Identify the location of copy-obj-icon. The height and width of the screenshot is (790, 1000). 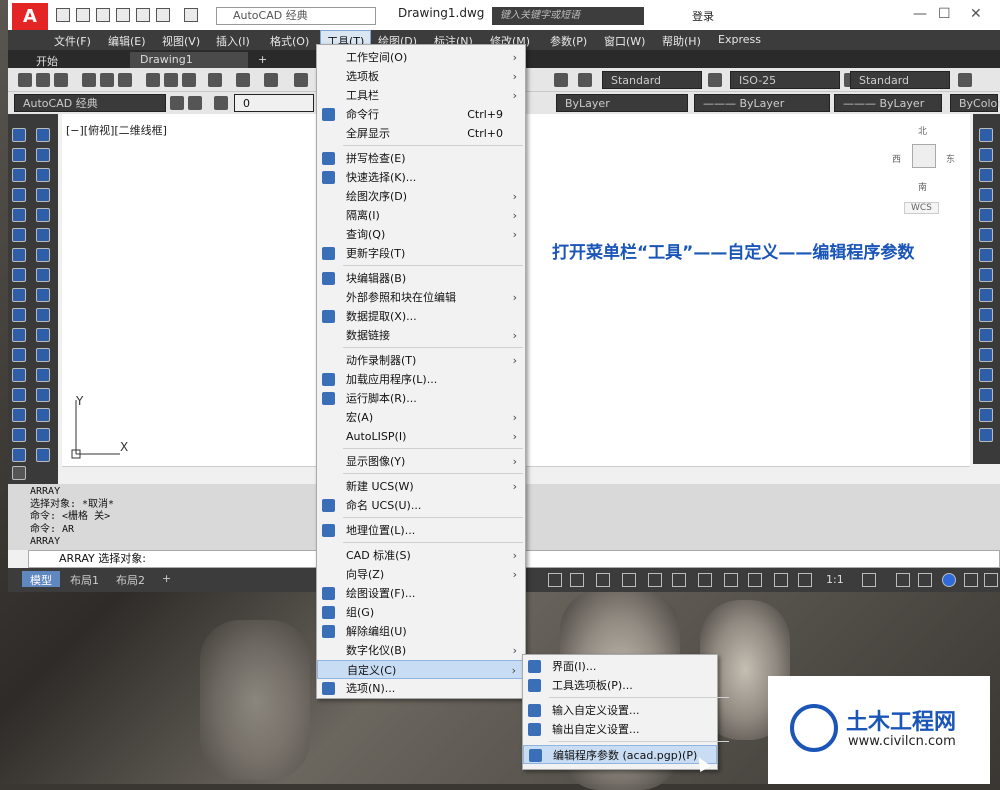
(986, 155).